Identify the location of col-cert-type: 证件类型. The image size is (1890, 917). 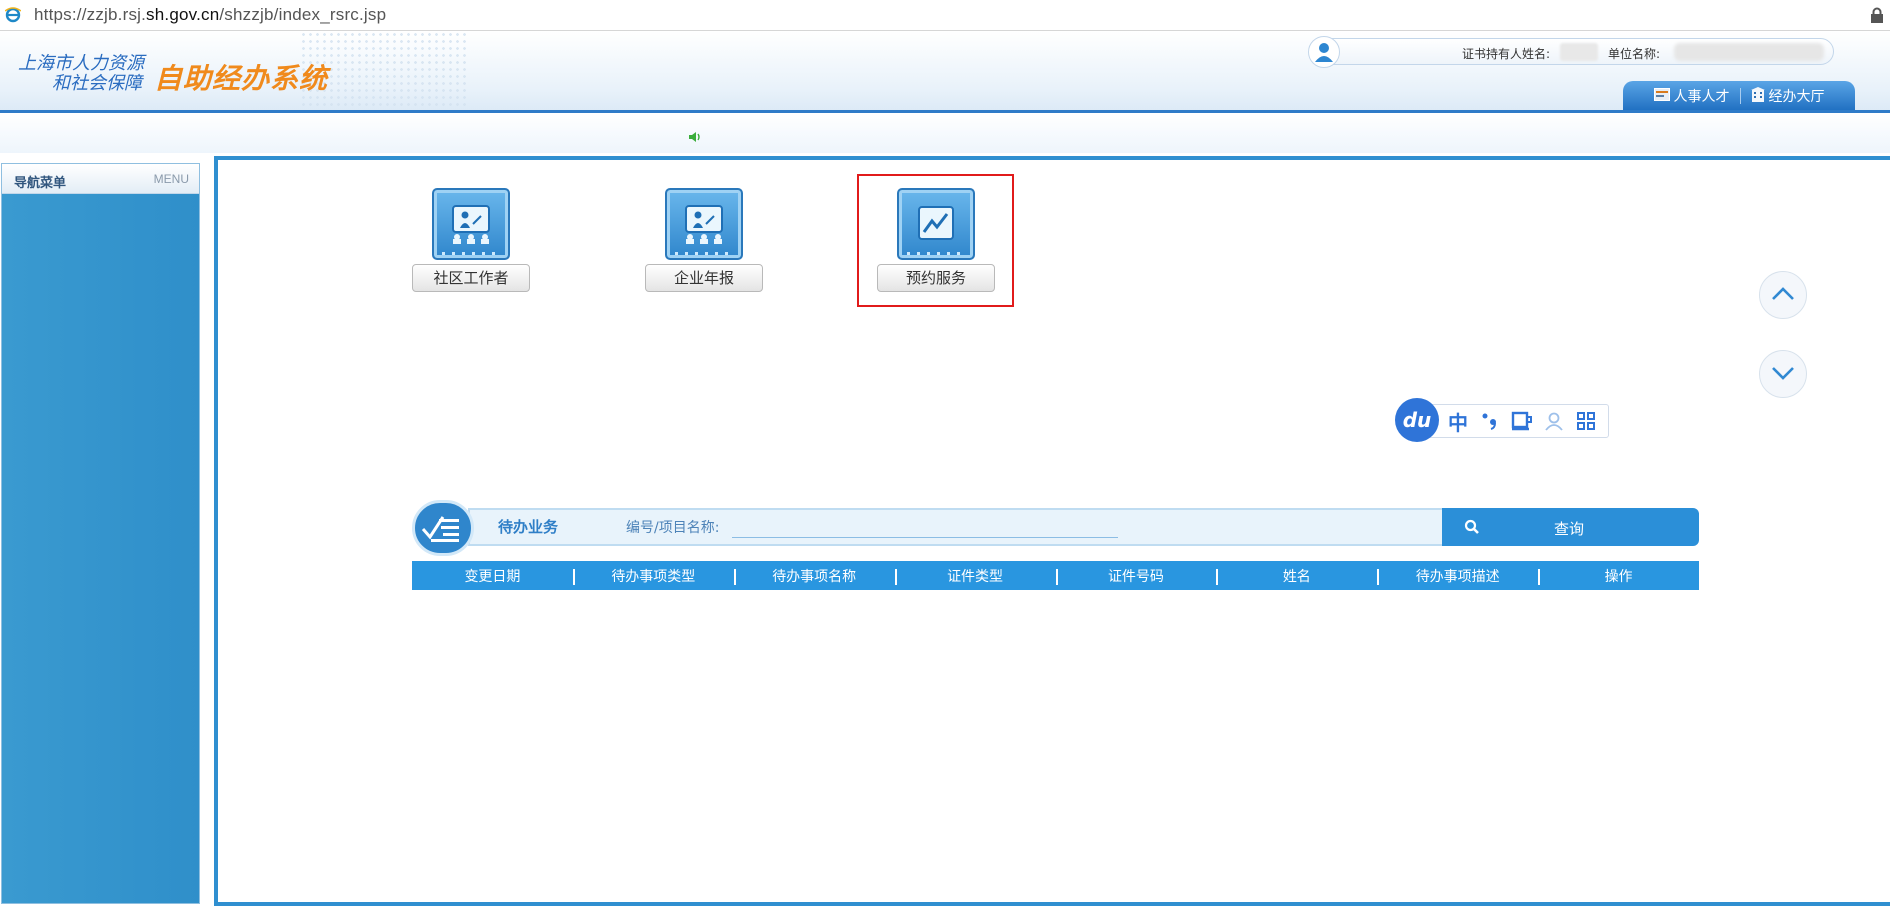
(975, 576).